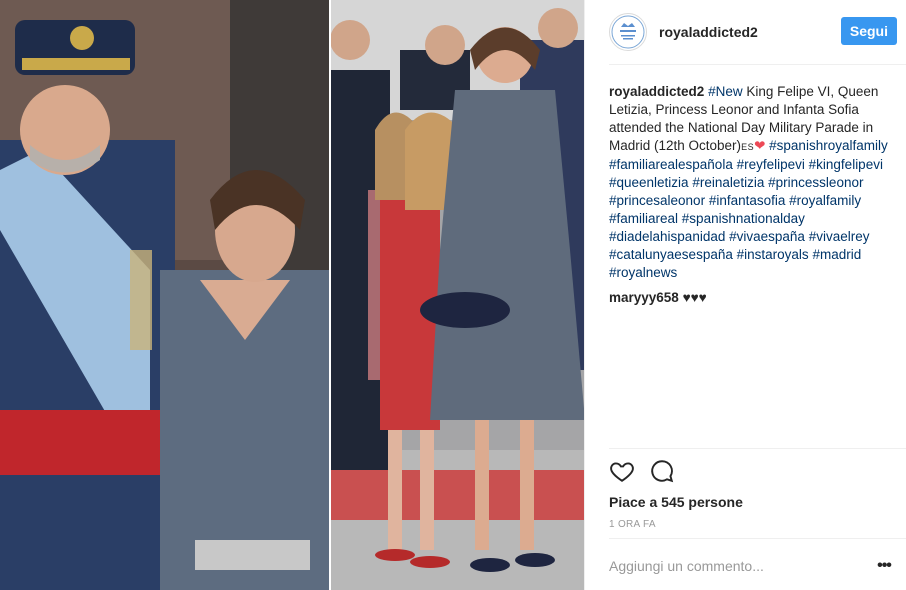  Describe the element at coordinates (676, 502) in the screenshot. I see `likes-count: Piace a 545 persone` at that location.